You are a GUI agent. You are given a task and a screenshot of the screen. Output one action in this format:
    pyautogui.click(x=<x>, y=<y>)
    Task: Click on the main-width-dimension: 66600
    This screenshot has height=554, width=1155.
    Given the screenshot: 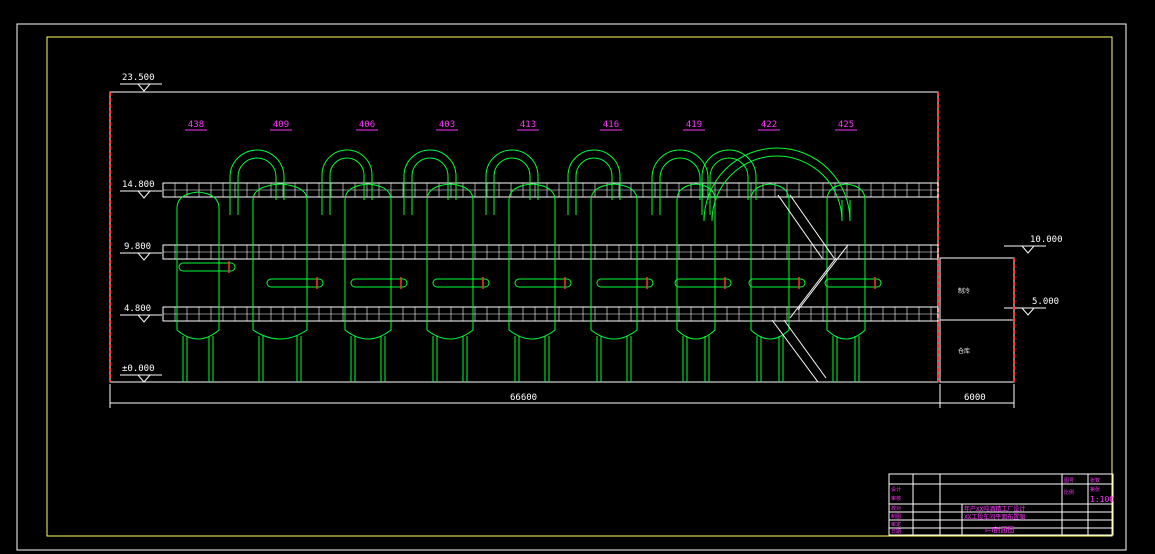 What is the action you would take?
    pyautogui.click(x=523, y=398)
    